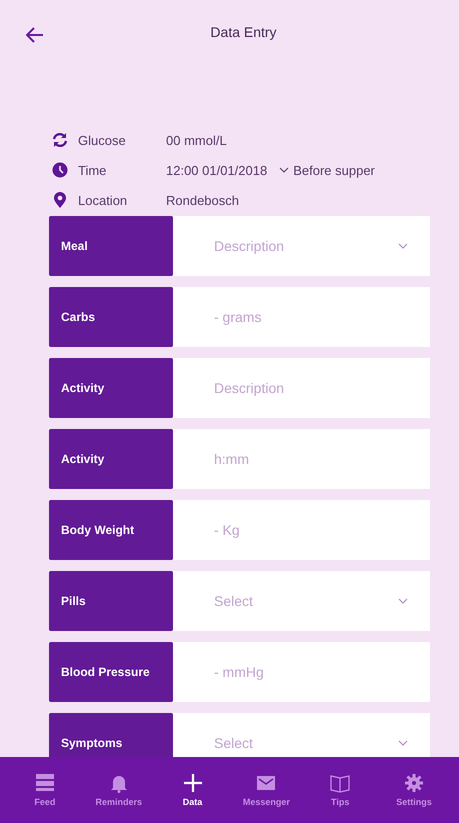 This screenshot has height=823, width=459. Describe the element at coordinates (60, 200) in the screenshot. I see `location-pin-icon` at that location.